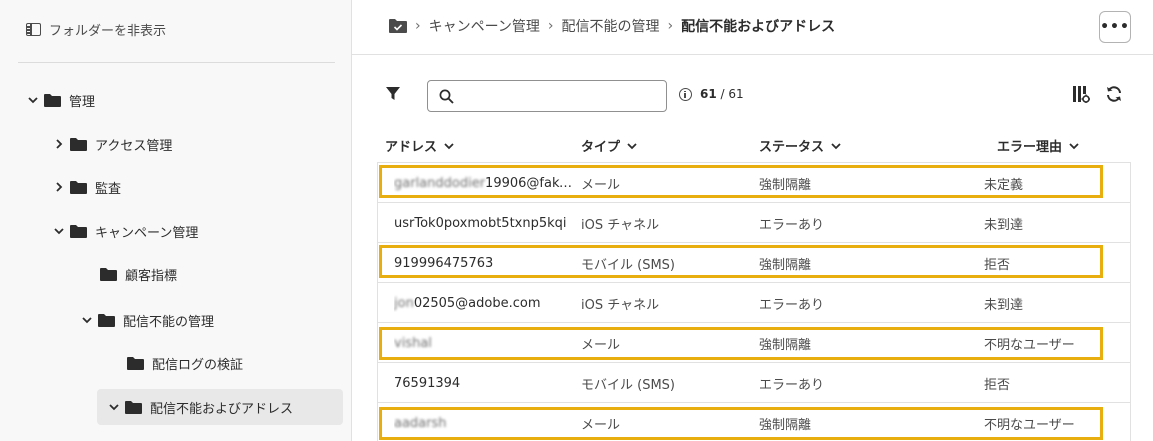  I want to click on column-header-label: アドレス, so click(411, 147).